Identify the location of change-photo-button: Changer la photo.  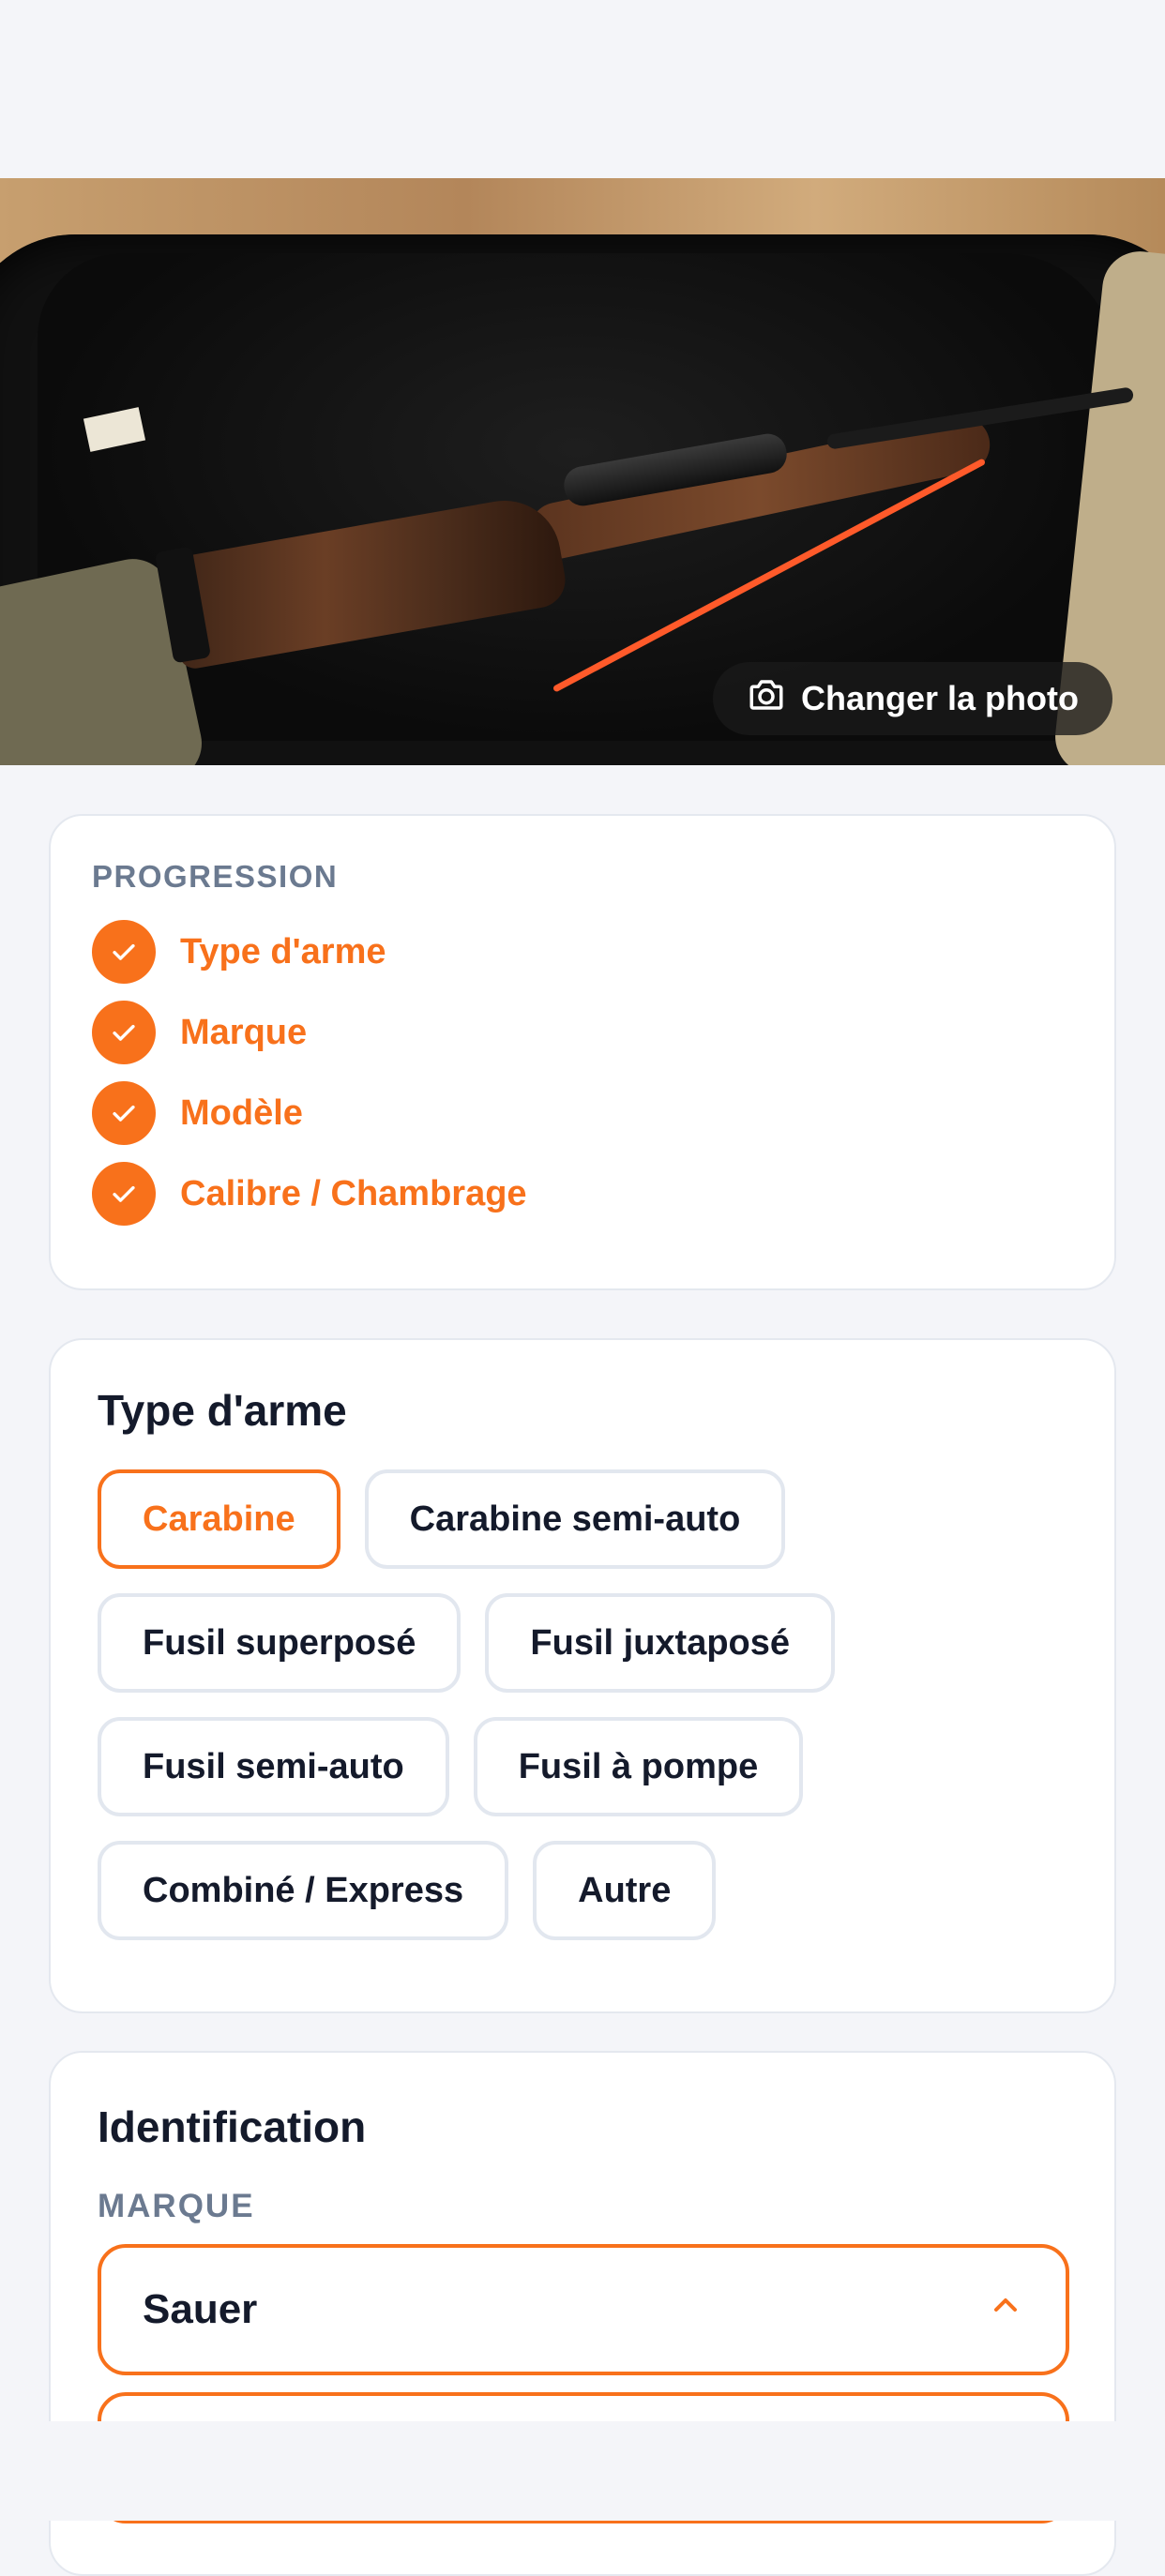
(912, 698).